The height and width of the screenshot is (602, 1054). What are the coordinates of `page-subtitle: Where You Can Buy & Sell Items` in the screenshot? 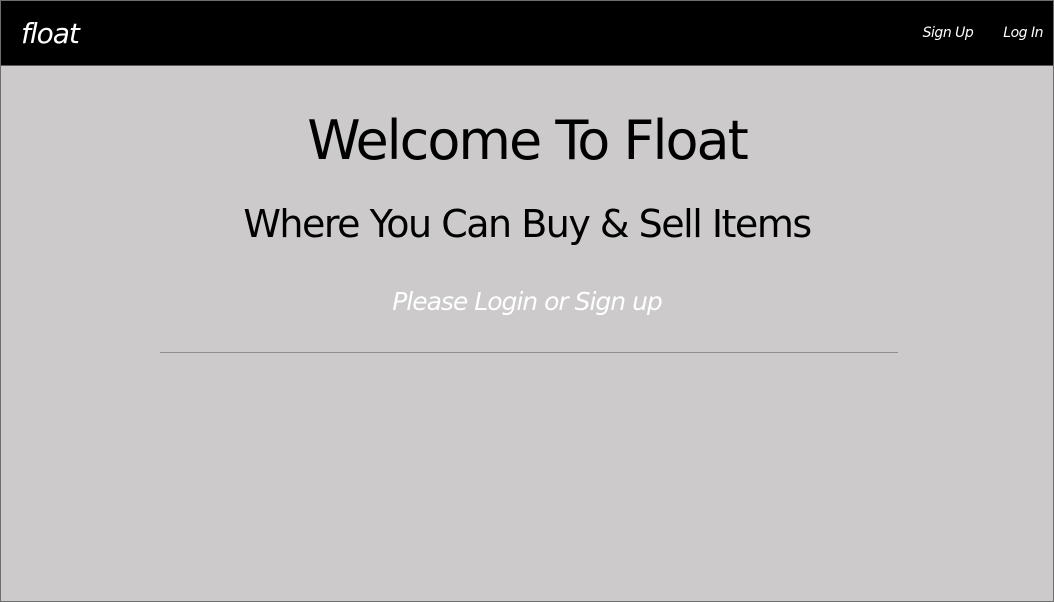 It's located at (527, 224).